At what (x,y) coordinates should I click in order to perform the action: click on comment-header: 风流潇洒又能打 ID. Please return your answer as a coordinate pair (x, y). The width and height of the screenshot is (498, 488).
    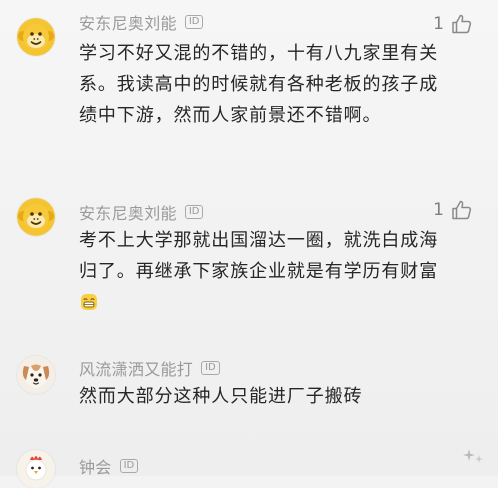
    Looking at the image, I should click on (149, 368).